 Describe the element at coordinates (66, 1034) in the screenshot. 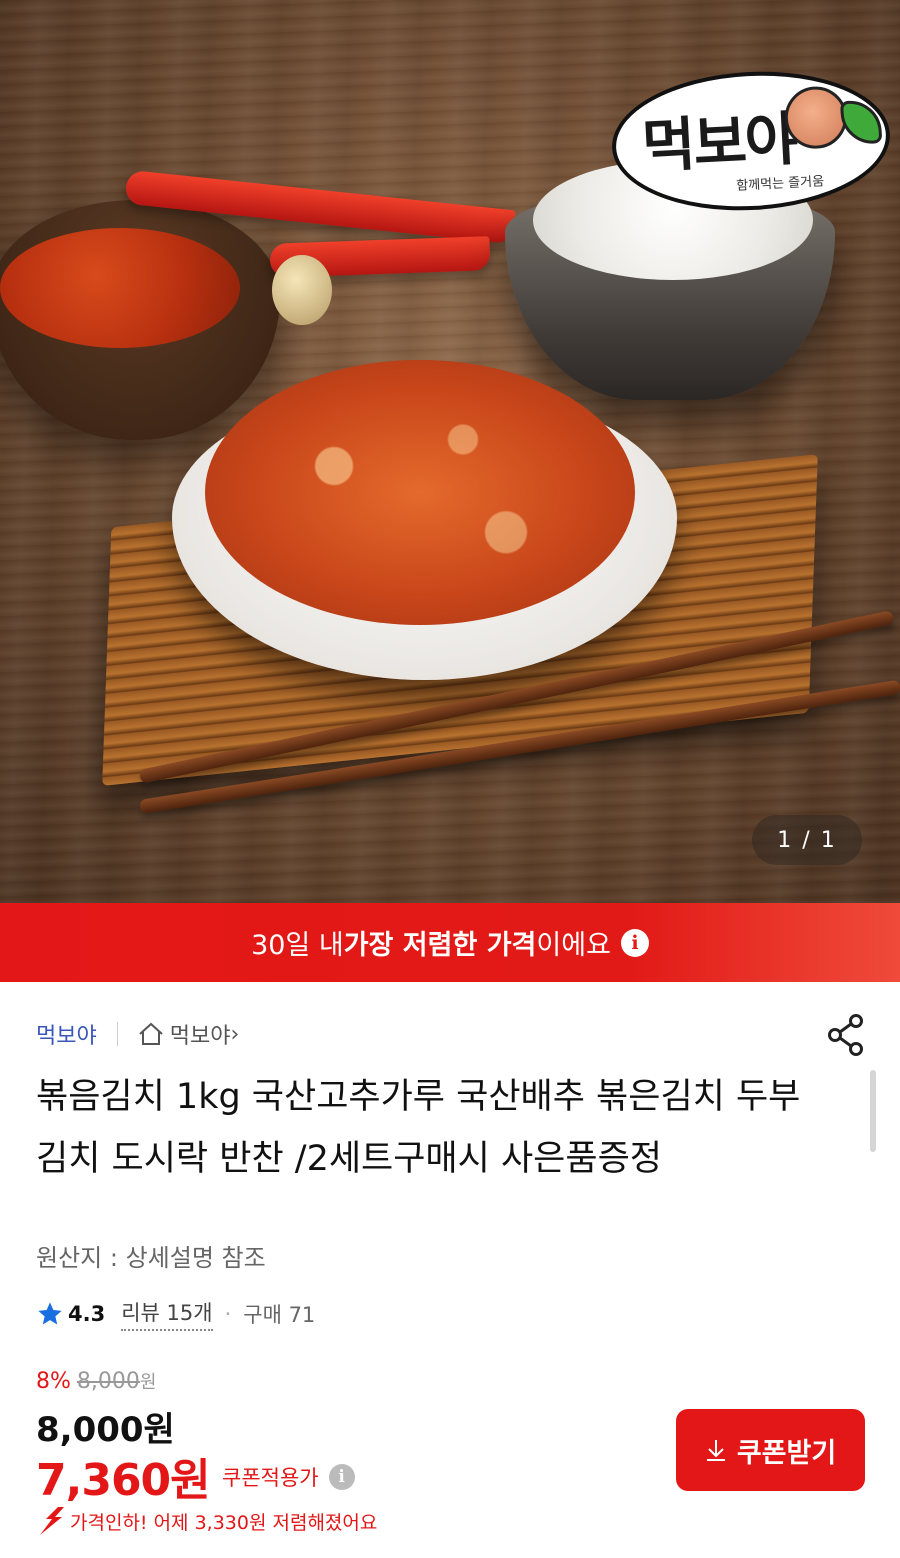

I see `seller-name: 먹보야` at that location.